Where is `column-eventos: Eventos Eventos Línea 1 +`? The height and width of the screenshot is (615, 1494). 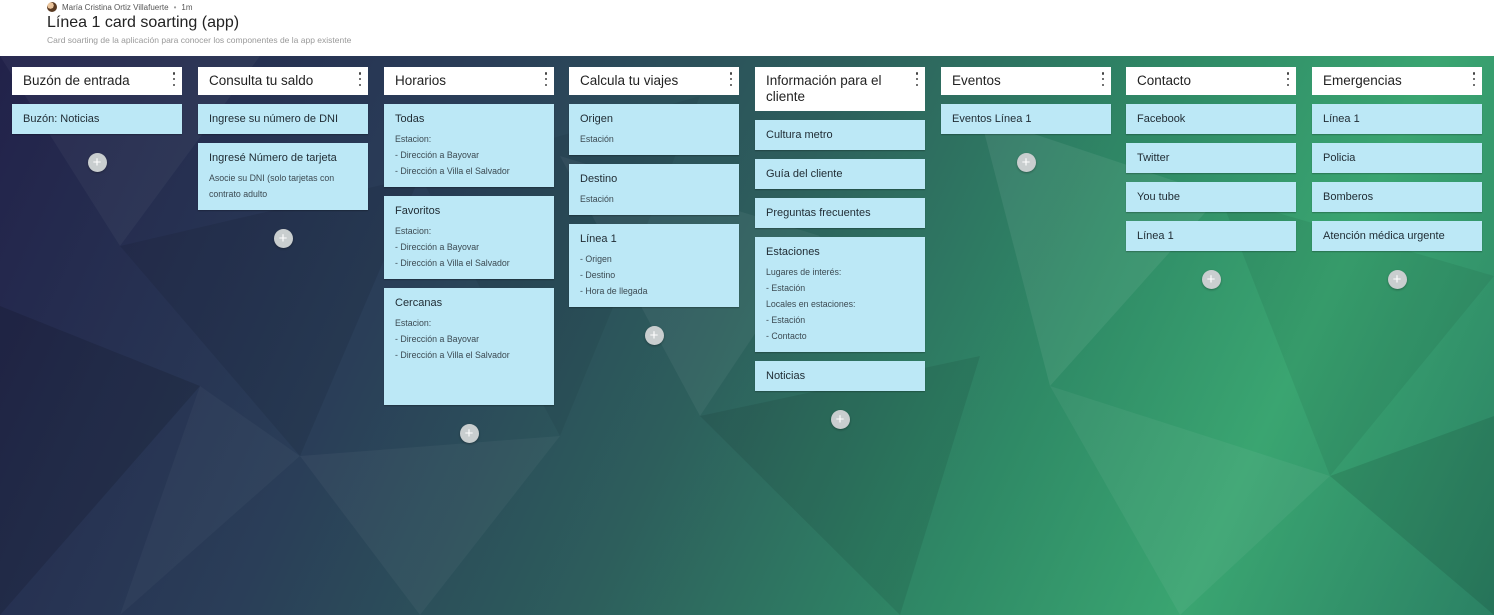
column-eventos: Eventos Eventos Línea 1 + is located at coordinates (1026, 119).